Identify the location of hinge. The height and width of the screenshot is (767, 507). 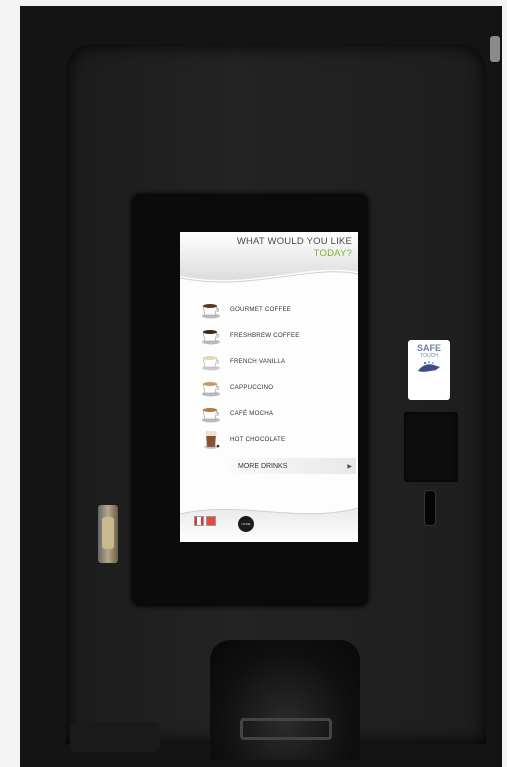
(495, 49).